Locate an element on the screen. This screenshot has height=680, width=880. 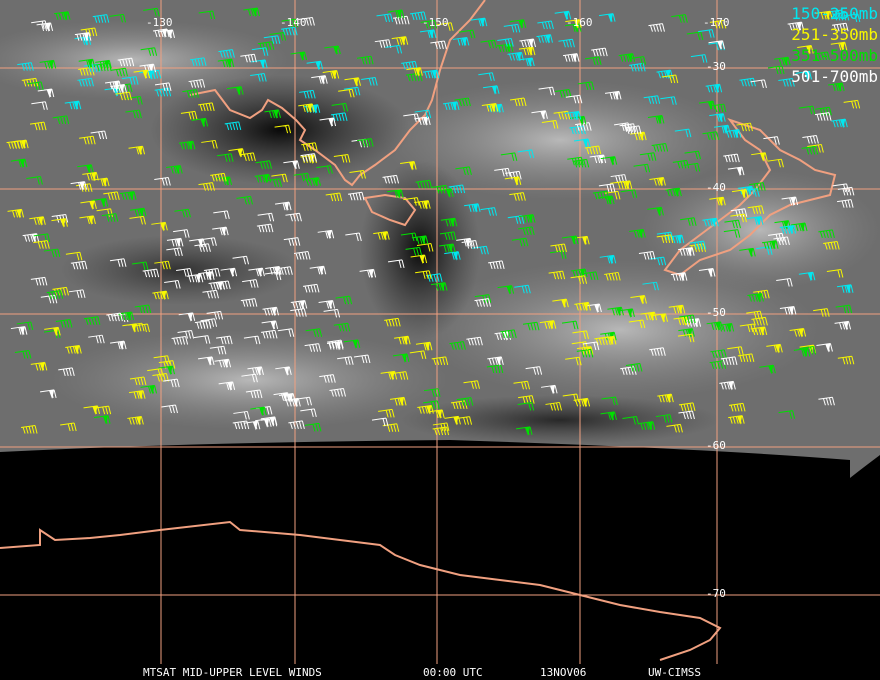
lat-label-50: -50 is located at coordinates (716, 312).